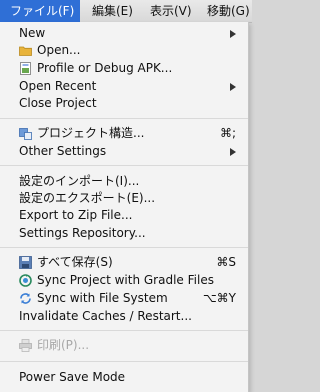 The width and height of the screenshot is (320, 392). Describe the element at coordinates (40, 11) in the screenshot. I see `menu-file: ファイル(F)` at that location.